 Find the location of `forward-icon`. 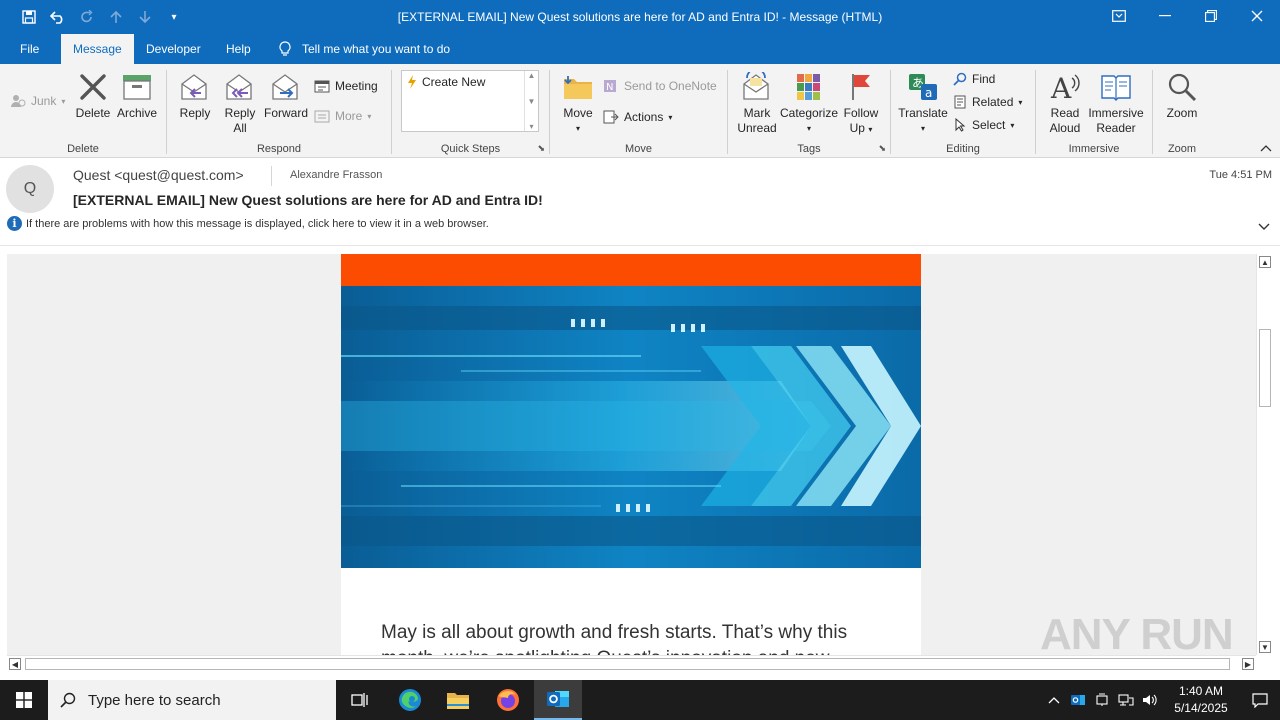

forward-icon is located at coordinates (286, 87).